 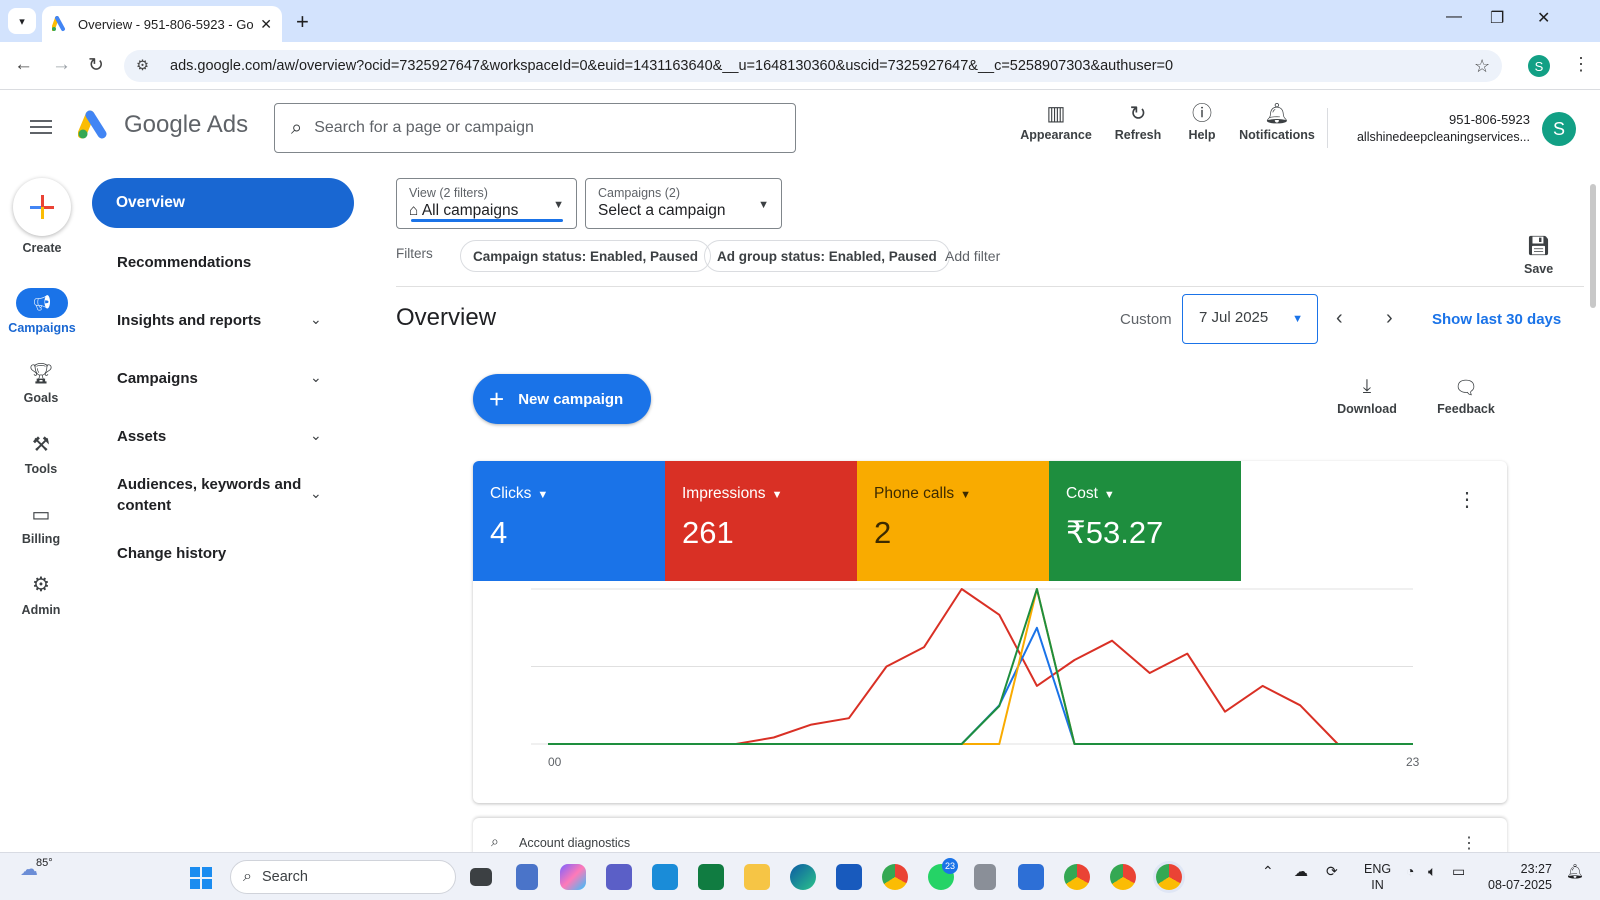 What do you see at coordinates (562, 399) in the screenshot?
I see `new-campaign-button: + New campaign` at bounding box center [562, 399].